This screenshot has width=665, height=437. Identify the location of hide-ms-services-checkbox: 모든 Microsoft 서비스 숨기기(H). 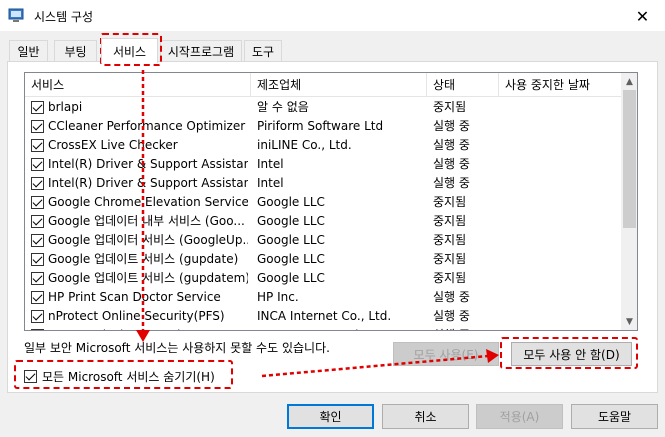
(119, 376).